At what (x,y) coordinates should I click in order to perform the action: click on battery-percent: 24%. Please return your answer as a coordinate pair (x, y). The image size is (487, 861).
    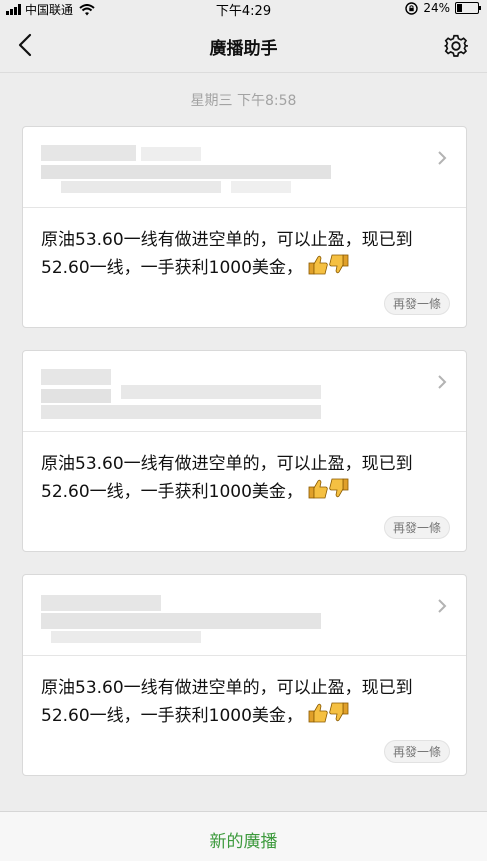
    Looking at the image, I should click on (436, 8).